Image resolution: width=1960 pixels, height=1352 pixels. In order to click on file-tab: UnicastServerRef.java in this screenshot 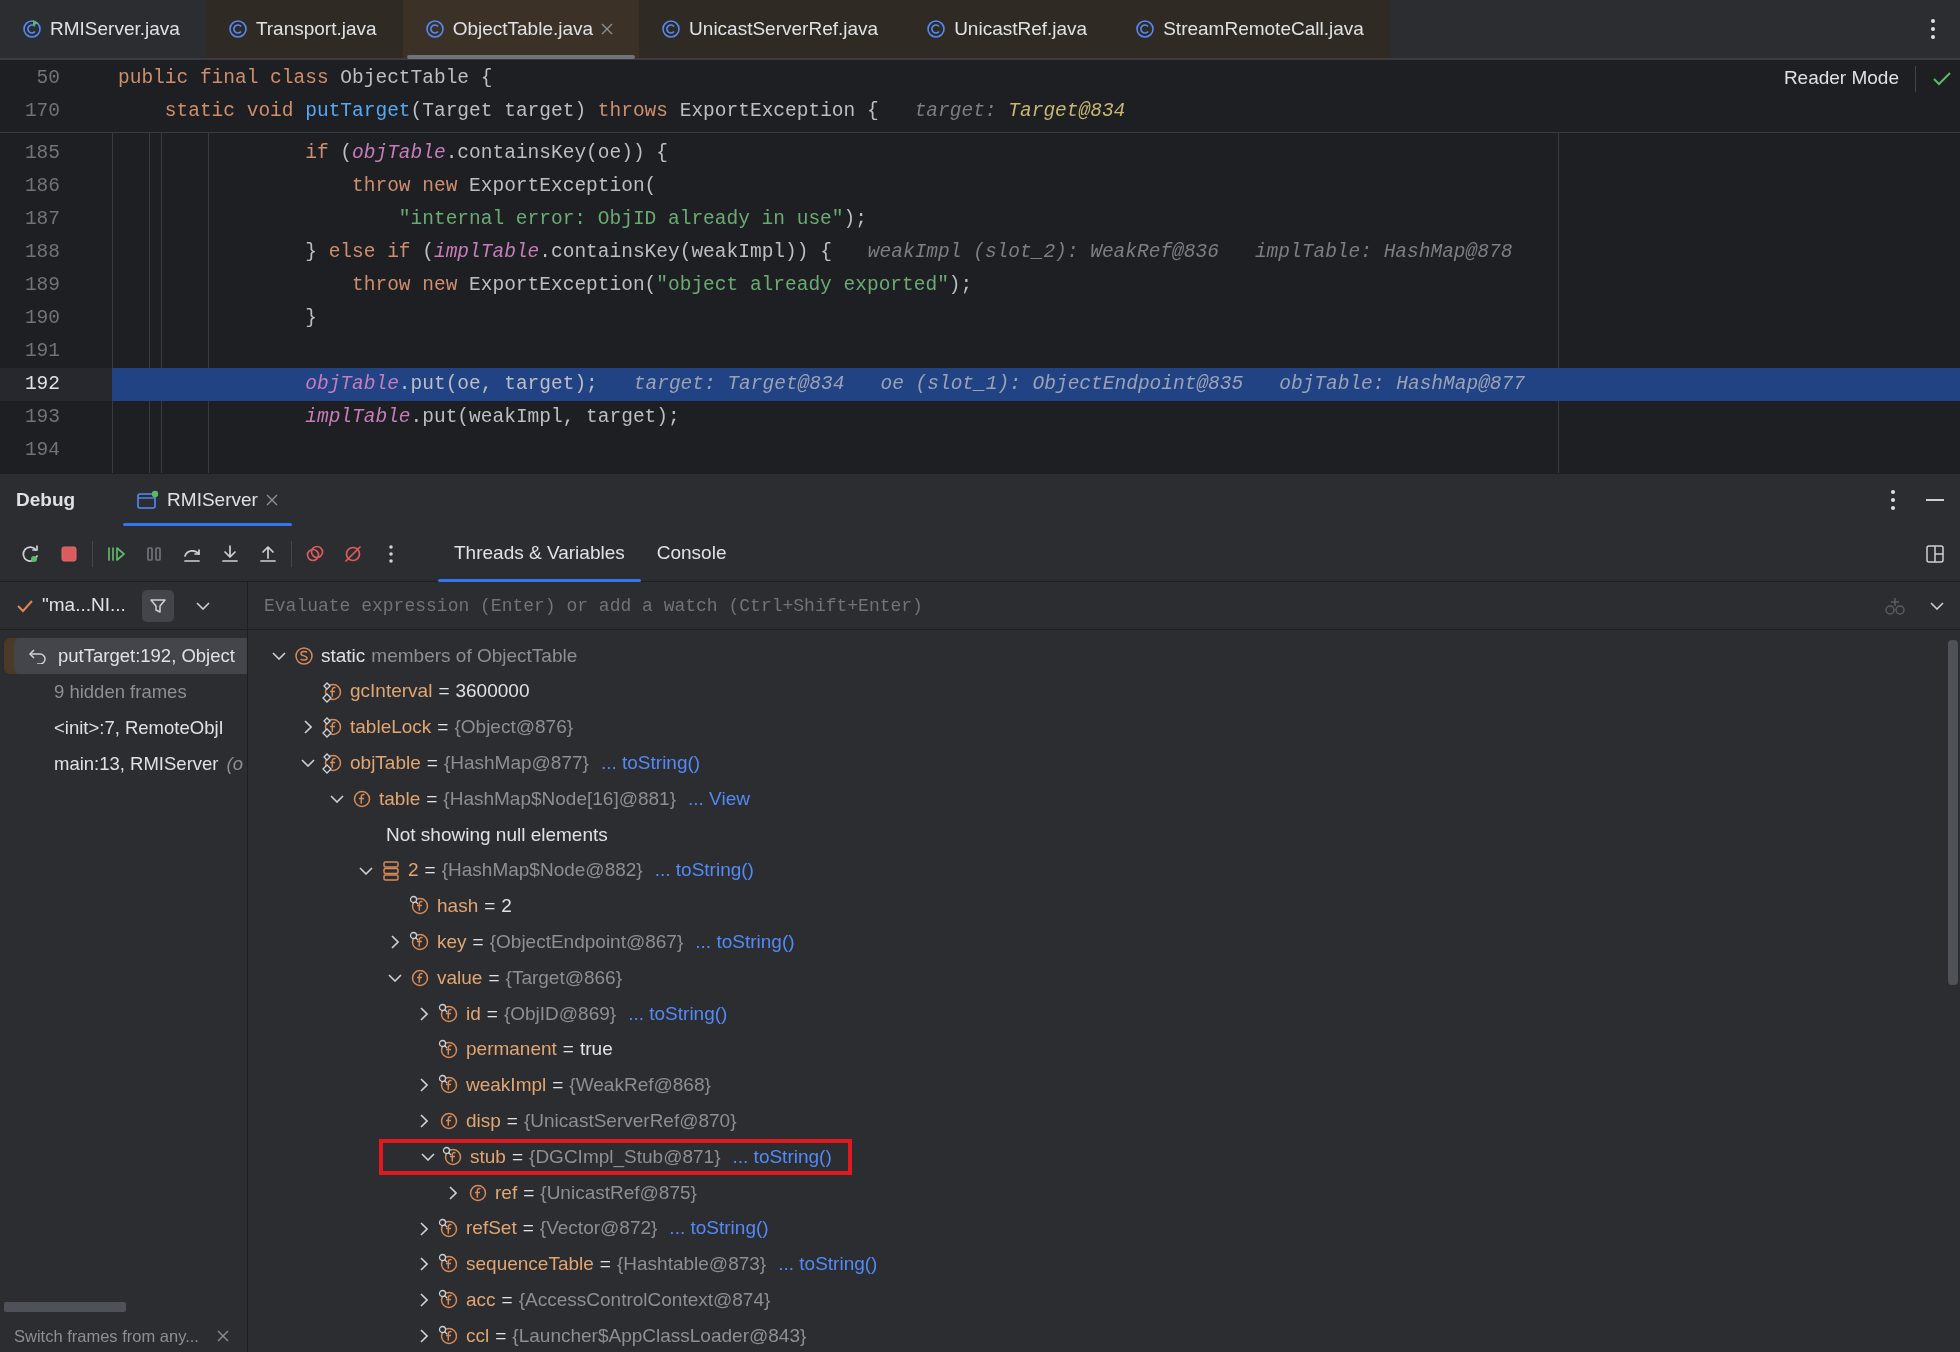, I will do `click(772, 29)`.